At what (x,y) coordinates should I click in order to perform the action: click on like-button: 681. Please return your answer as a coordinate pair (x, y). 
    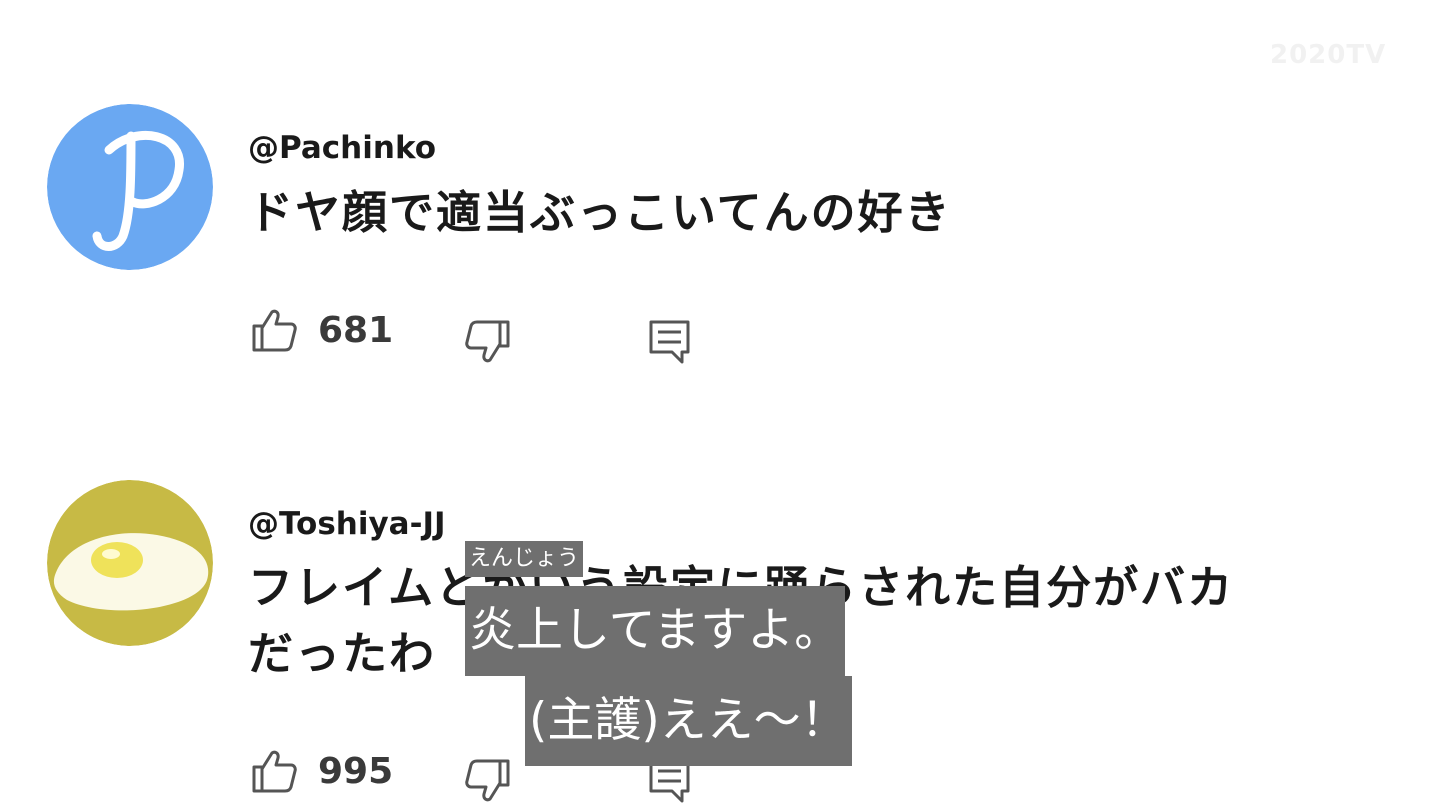
    Looking at the image, I should click on (321, 330).